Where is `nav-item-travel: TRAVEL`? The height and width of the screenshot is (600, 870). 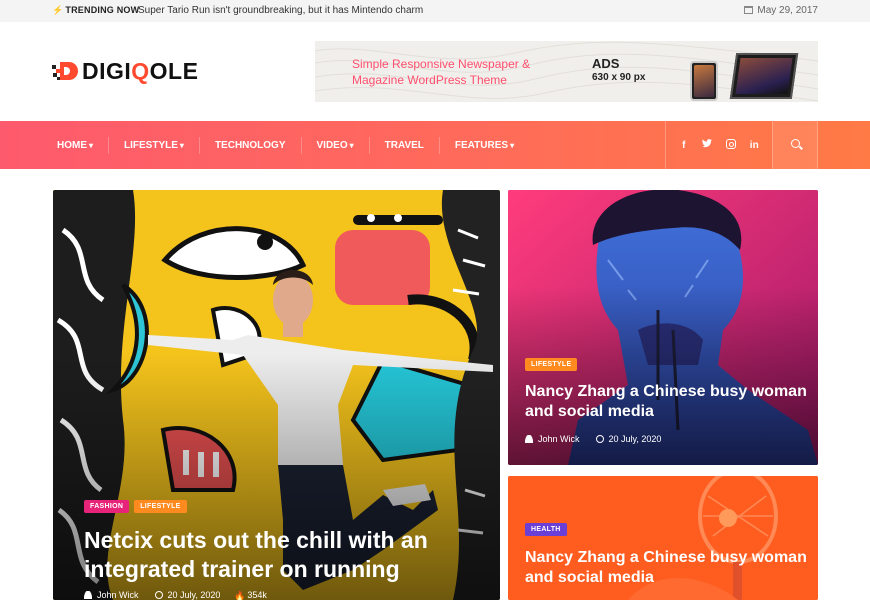 nav-item-travel: TRAVEL is located at coordinates (403, 145).